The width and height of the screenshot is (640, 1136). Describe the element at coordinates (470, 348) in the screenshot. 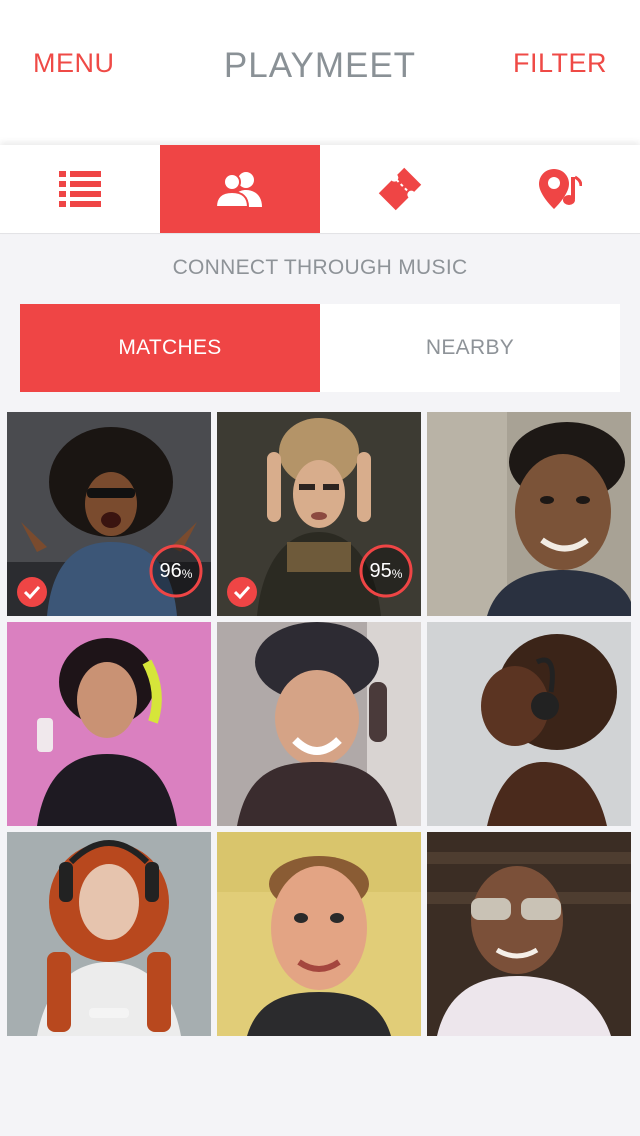

I see `nearby-tab: NEARBY` at that location.